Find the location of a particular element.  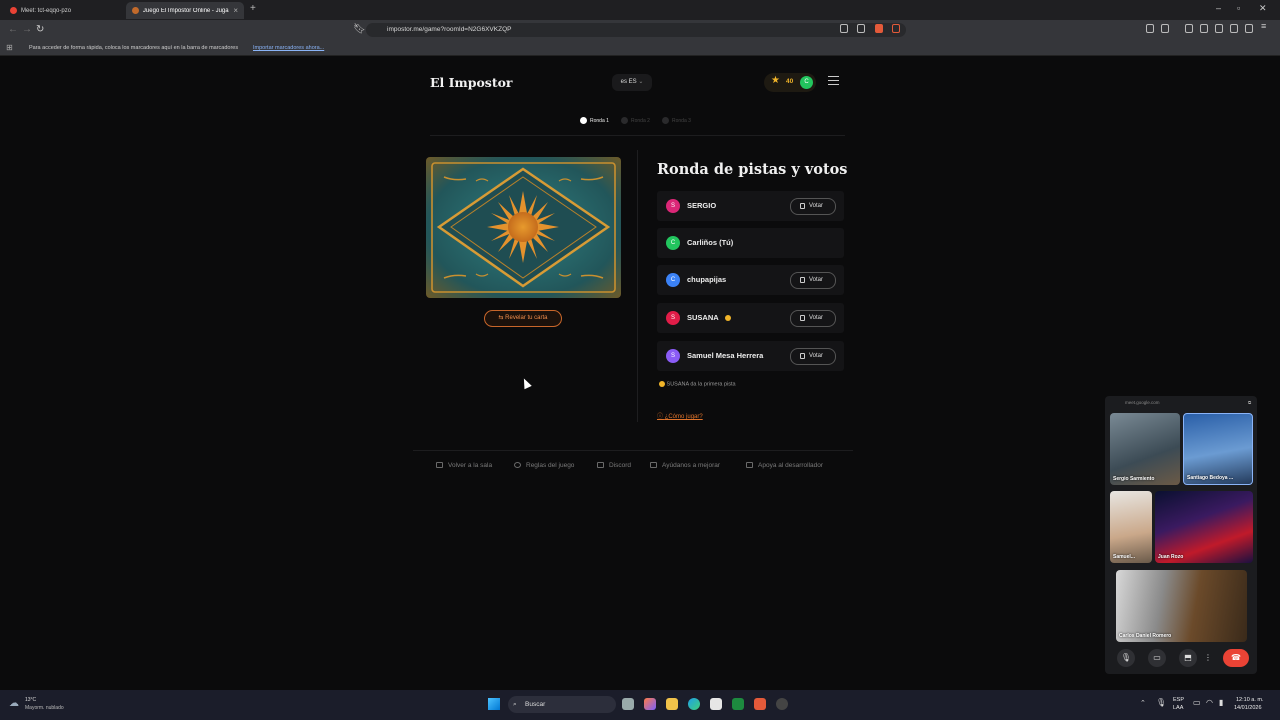

battery-icon: ▮ is located at coordinates (1221, 702).